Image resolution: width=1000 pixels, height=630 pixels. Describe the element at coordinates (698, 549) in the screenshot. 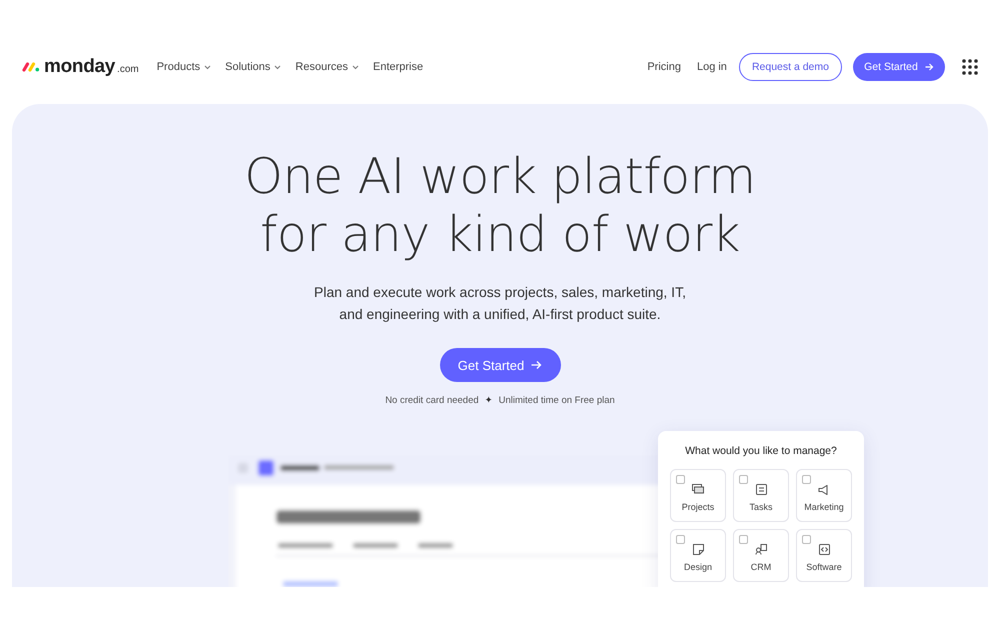

I see `sticky-note-icon` at that location.